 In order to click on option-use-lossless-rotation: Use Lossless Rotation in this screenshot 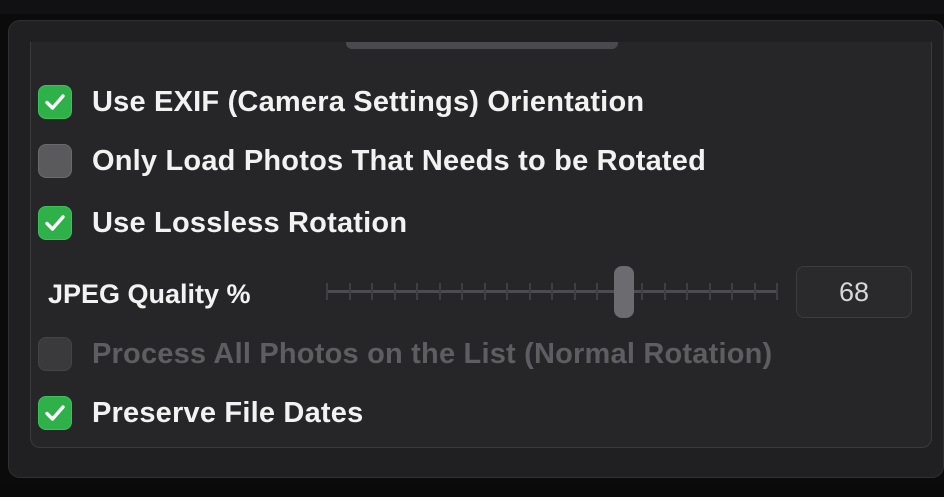, I will do `click(222, 223)`.